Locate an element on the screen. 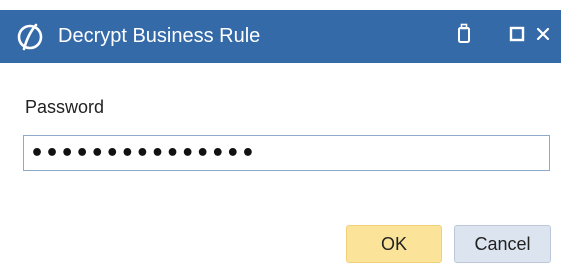  window-title: Decrypt Business Rule is located at coordinates (159, 36).